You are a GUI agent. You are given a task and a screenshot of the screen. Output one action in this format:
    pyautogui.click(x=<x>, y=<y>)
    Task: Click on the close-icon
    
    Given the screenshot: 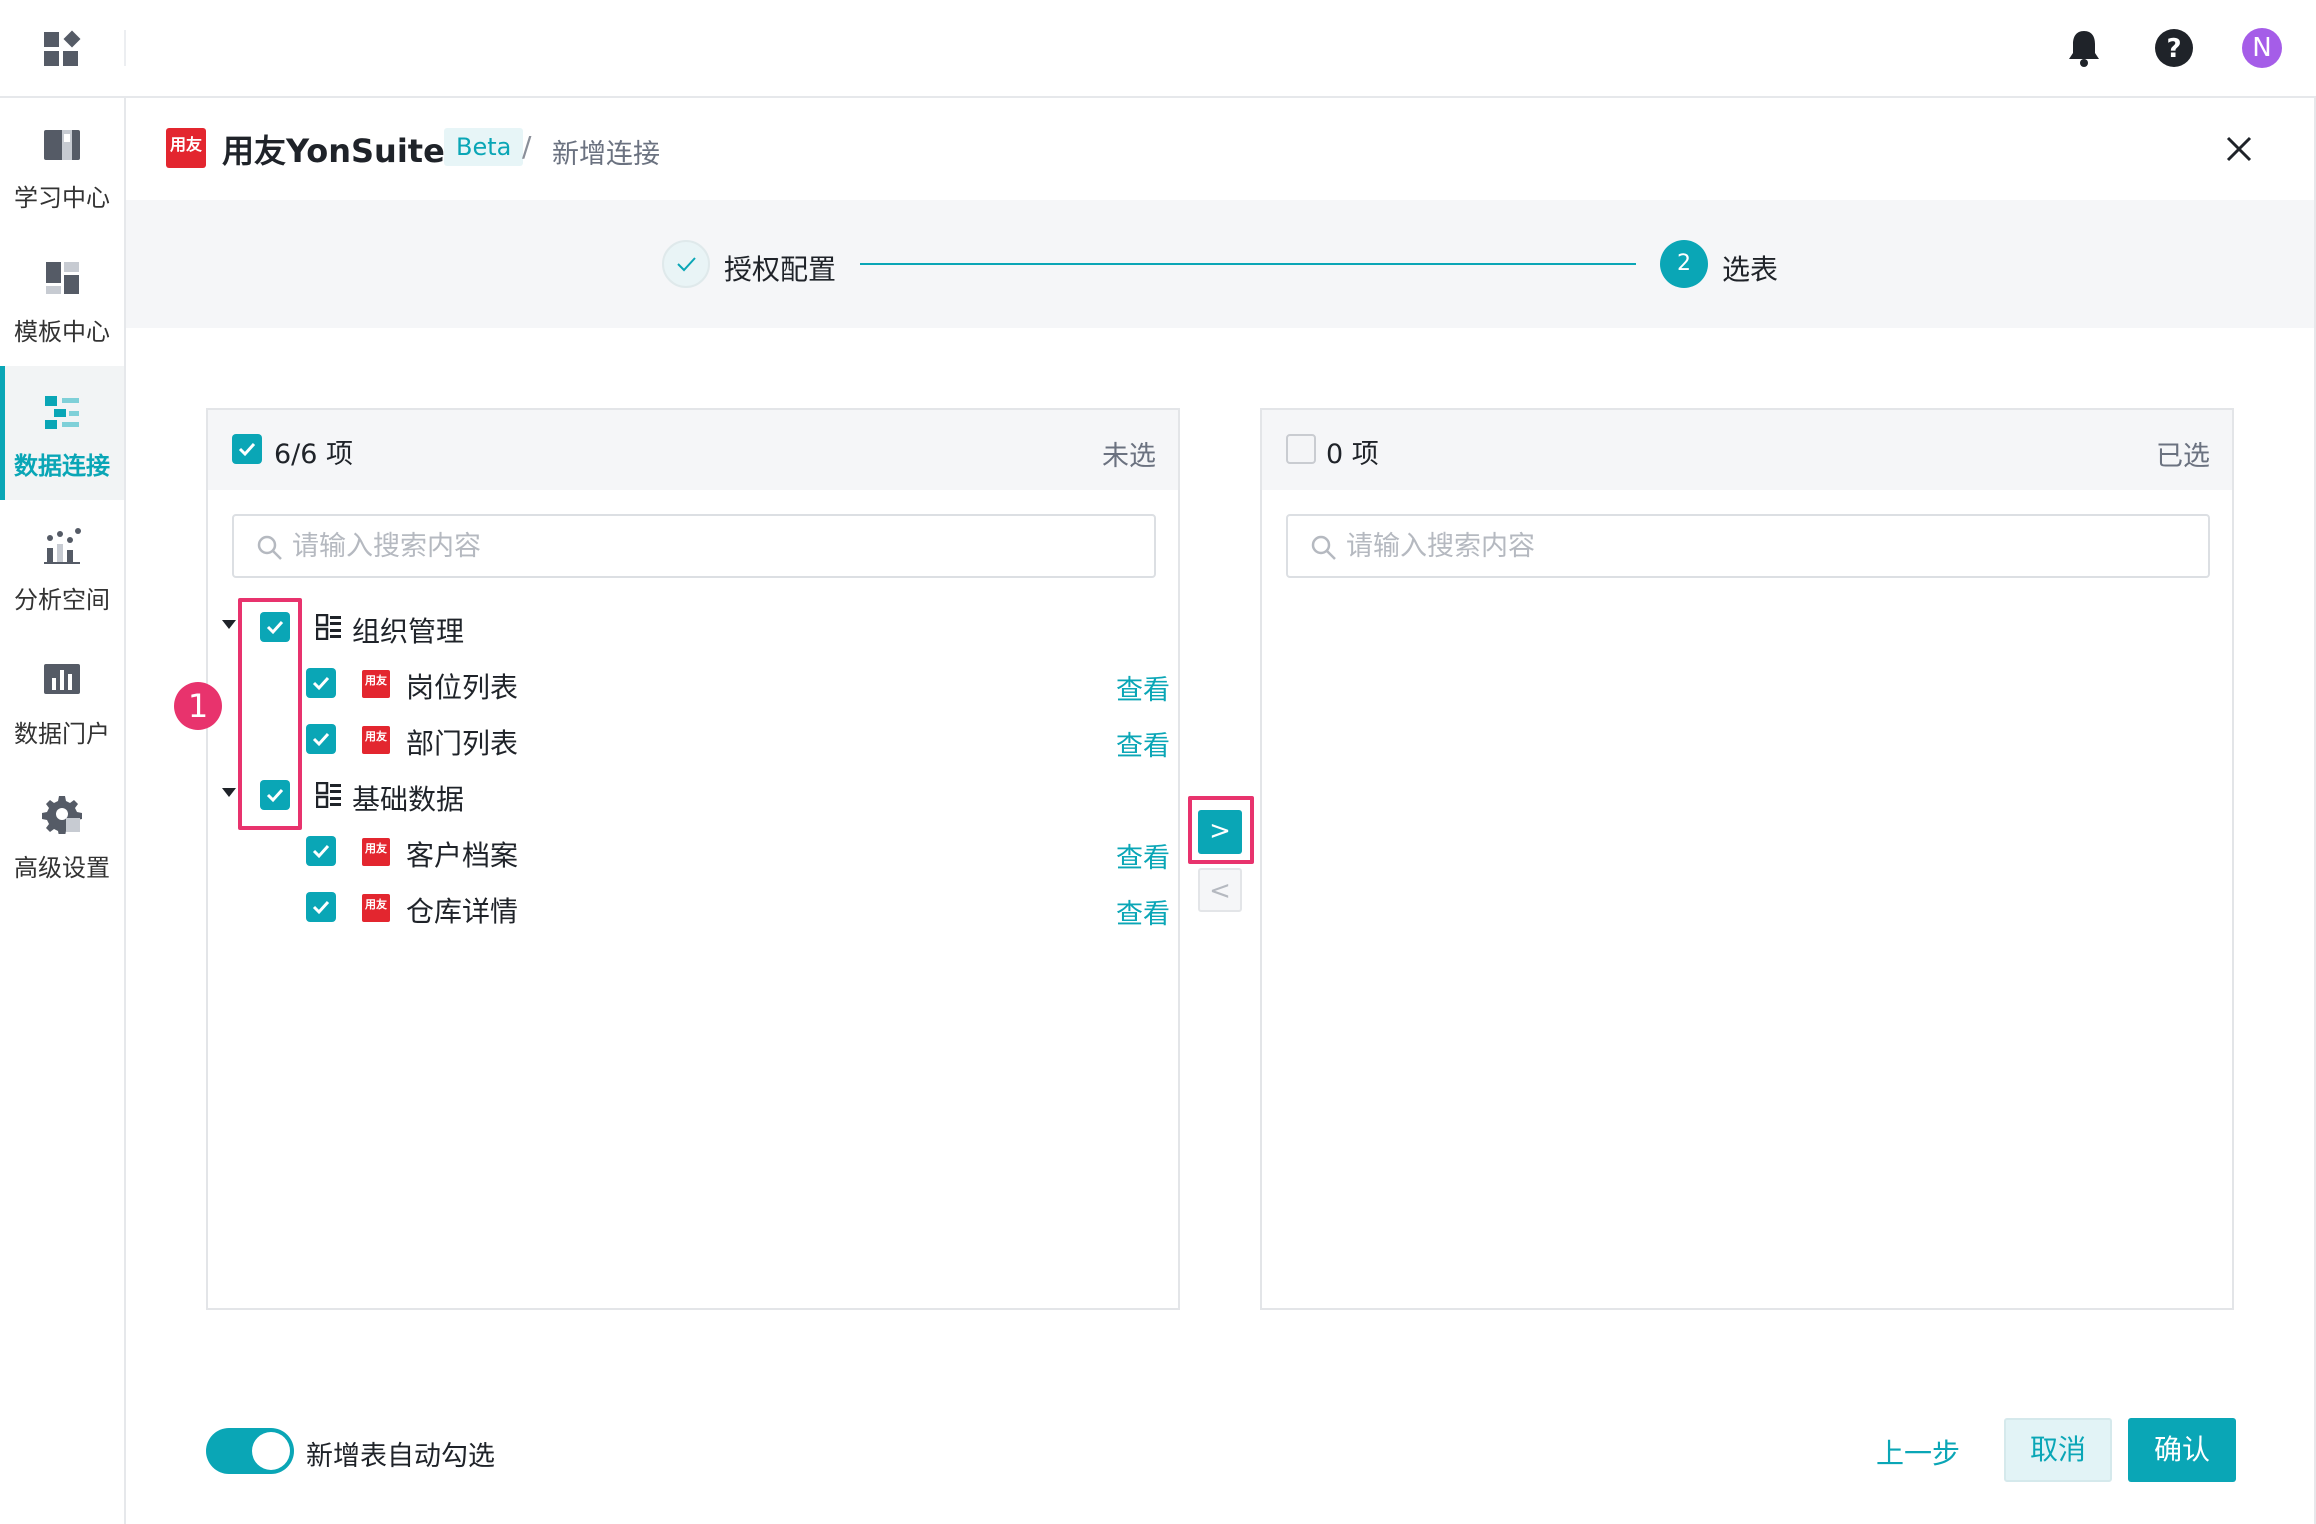 What is the action you would take?
    pyautogui.click(x=2239, y=149)
    